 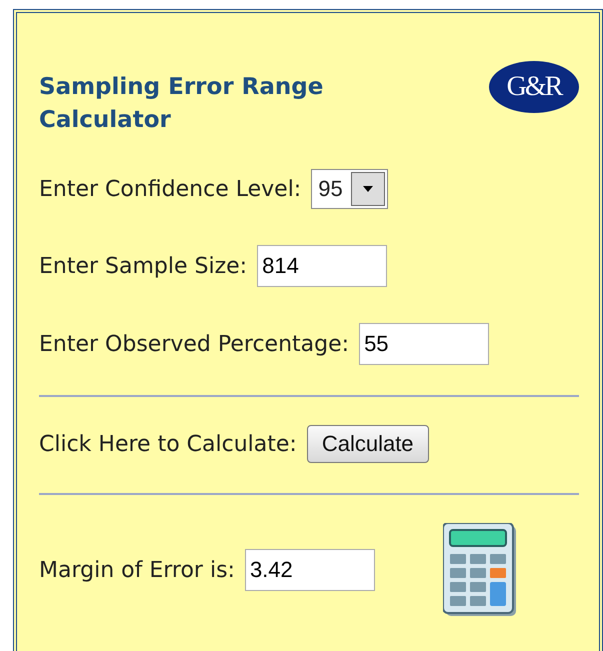 What do you see at coordinates (168, 444) in the screenshot?
I see `field-label: Click Here to Calculate:` at bounding box center [168, 444].